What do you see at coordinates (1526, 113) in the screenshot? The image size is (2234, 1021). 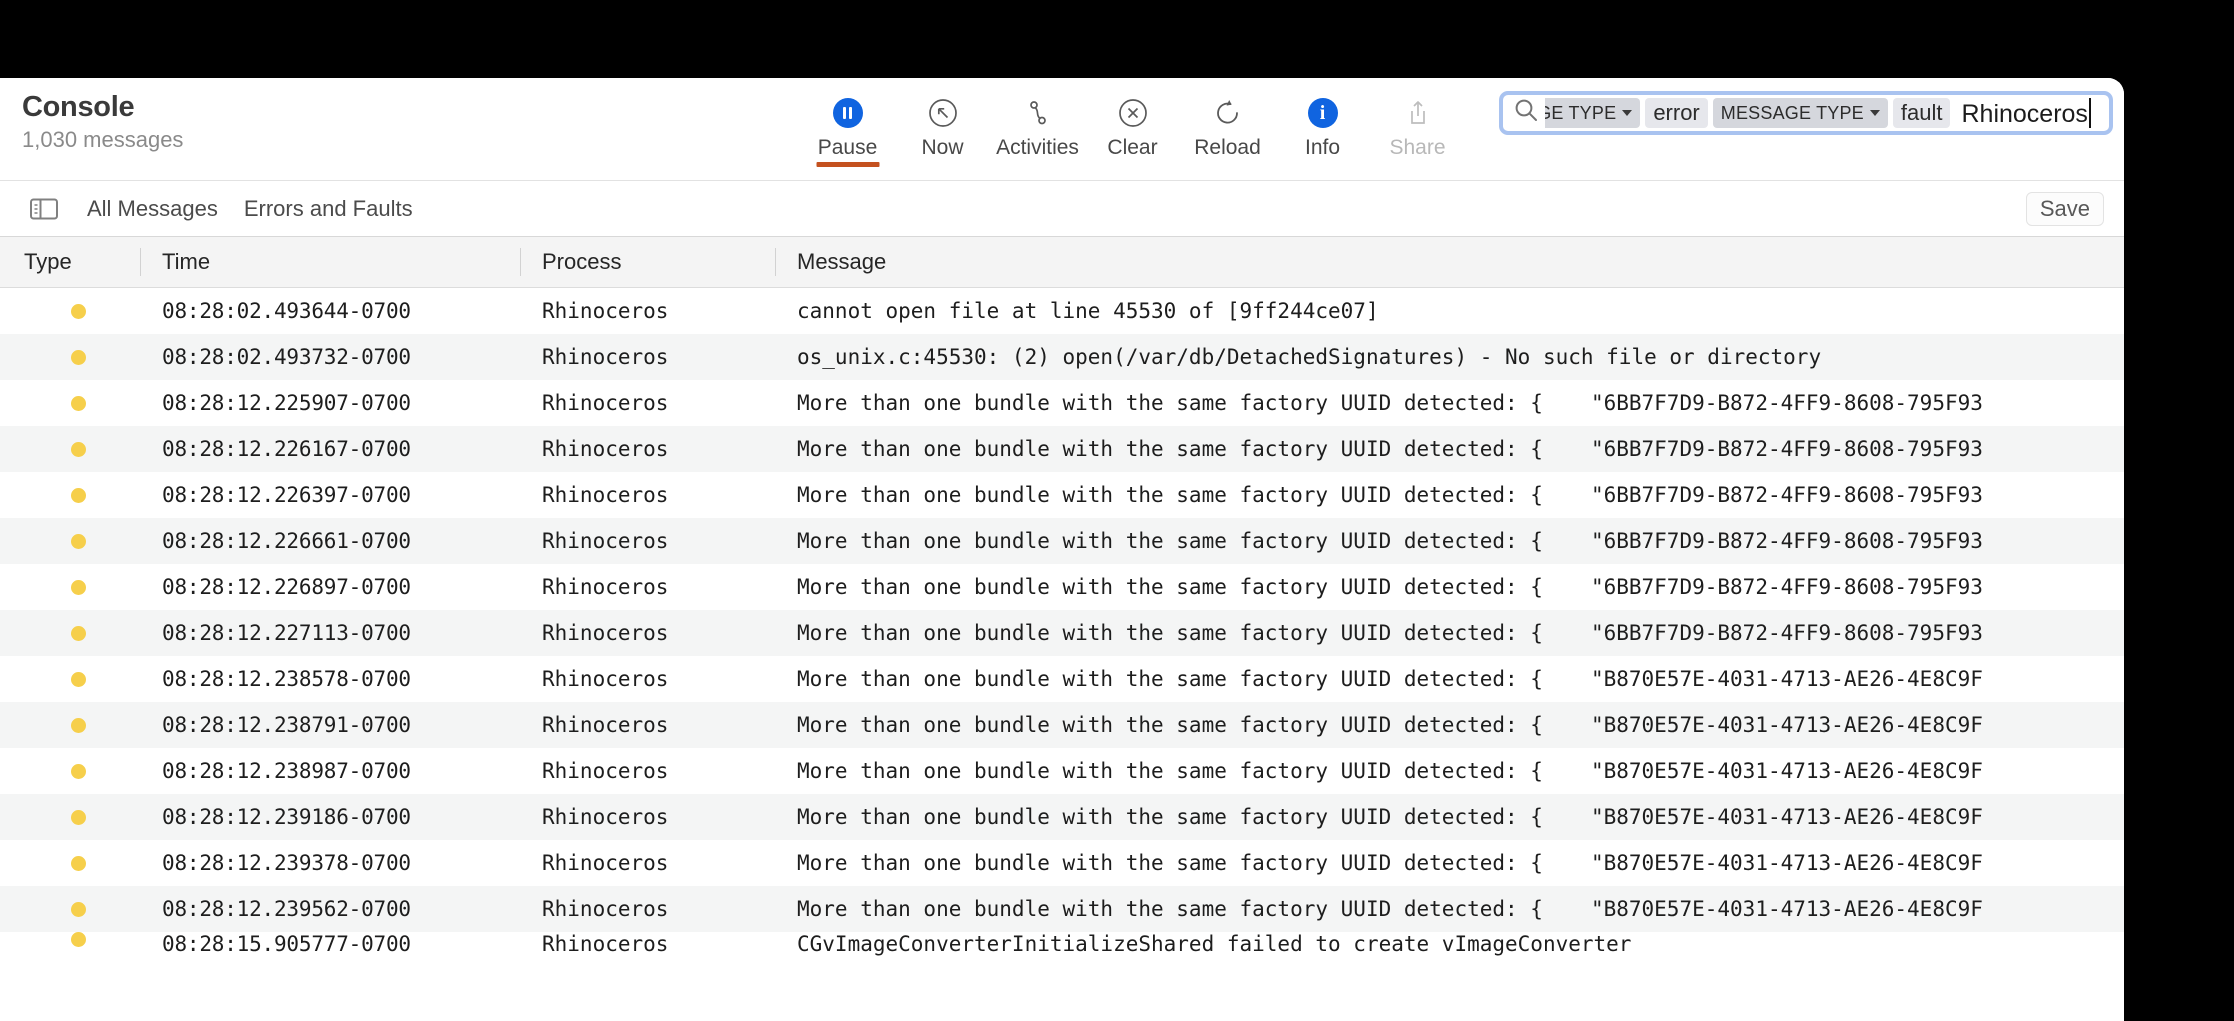 I see `search-icon` at bounding box center [1526, 113].